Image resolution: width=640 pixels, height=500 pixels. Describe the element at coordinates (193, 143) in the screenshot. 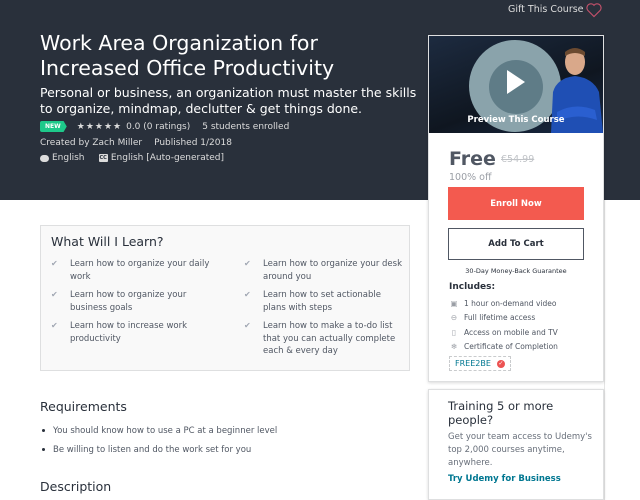

I see `published-date: Published 1/2018` at that location.